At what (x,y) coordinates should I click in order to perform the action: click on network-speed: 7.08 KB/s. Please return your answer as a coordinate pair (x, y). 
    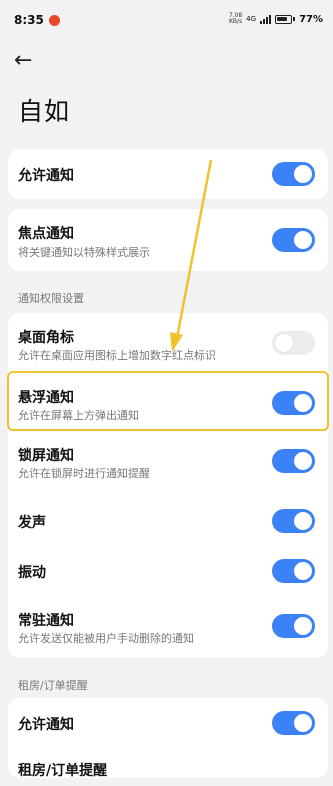
    Looking at the image, I should click on (235, 19).